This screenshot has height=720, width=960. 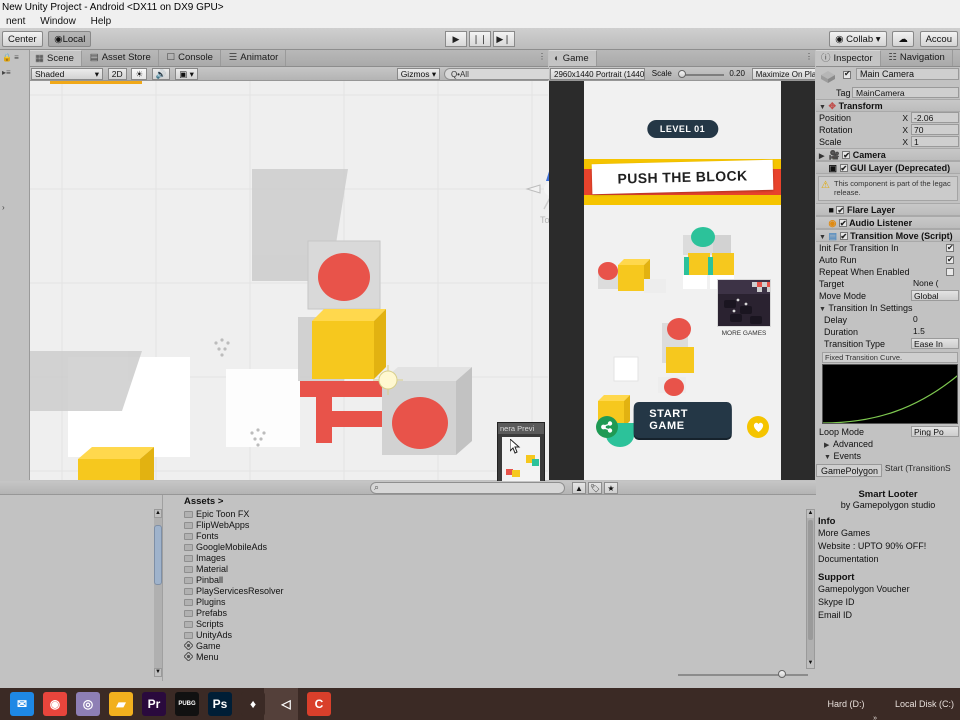 I want to click on scene-fx-dropdown: ▣ ▾, so click(x=186, y=74).